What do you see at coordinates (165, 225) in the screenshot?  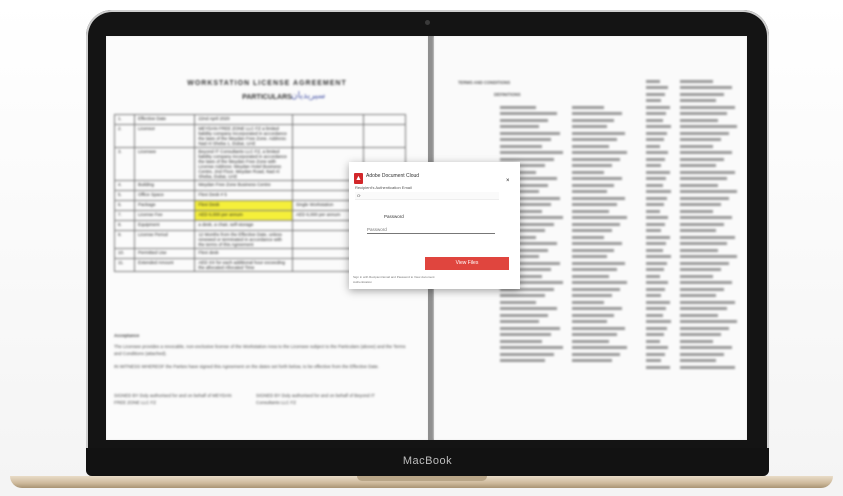 I see `table-cell: Equipment` at bounding box center [165, 225].